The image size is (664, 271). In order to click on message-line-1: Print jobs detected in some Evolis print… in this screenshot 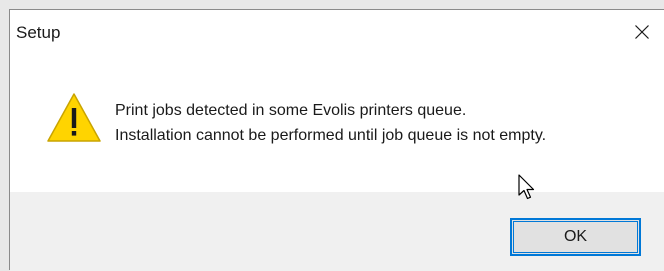, I will do `click(291, 110)`.